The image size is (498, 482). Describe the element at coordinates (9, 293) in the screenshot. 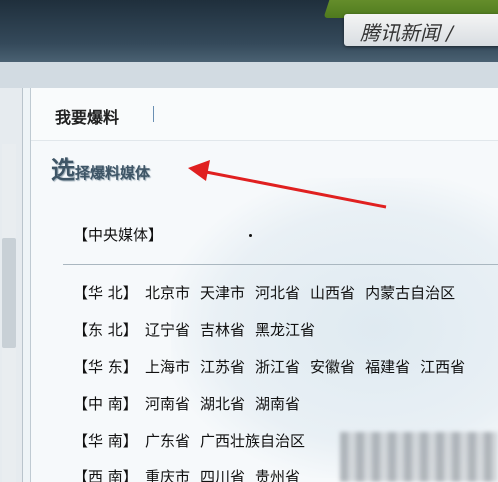

I see `scrollbar-thumb` at that location.